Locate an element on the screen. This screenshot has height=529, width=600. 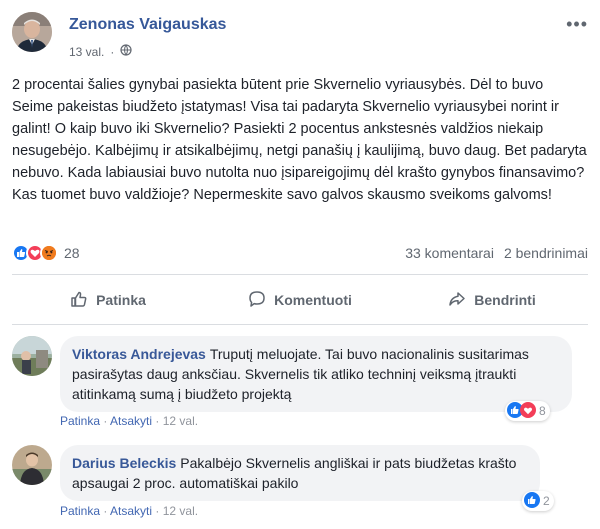
post-meta: 13 val. · is located at coordinates (100, 51).